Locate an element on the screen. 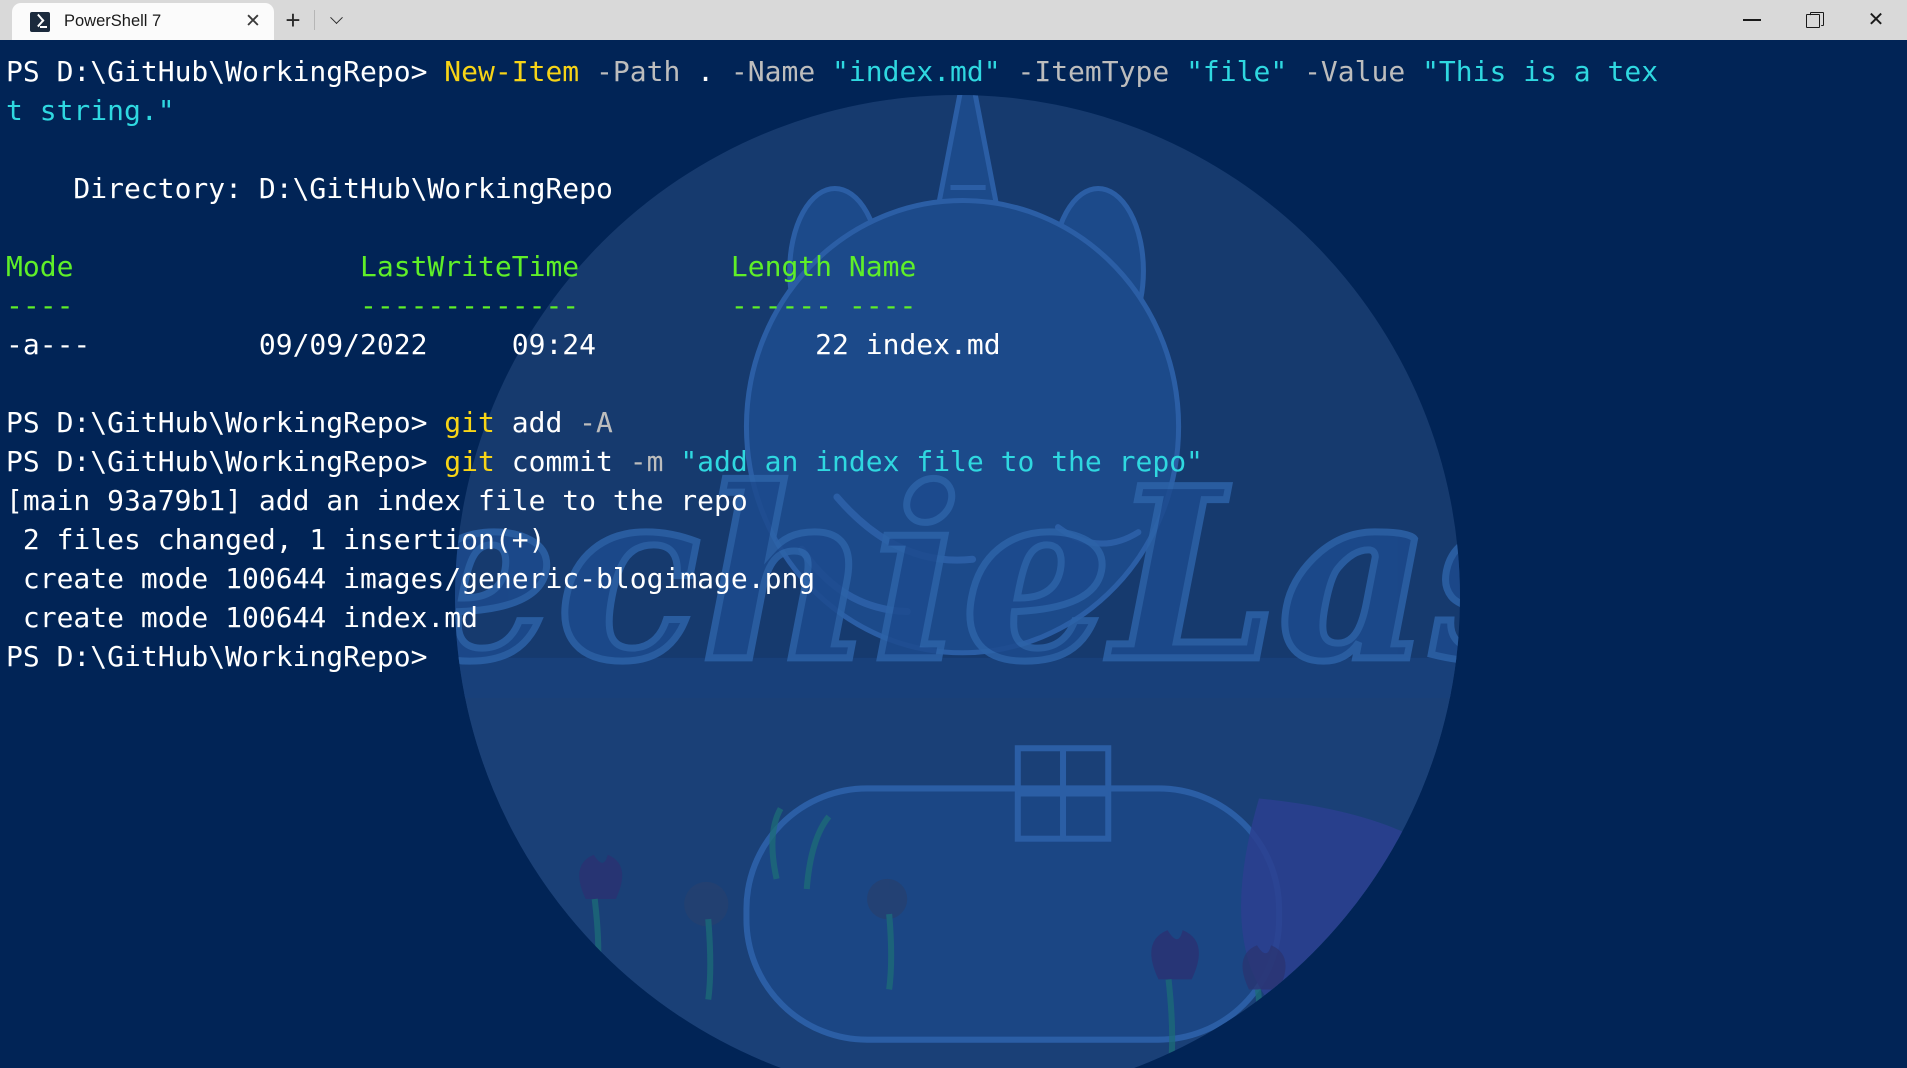 The width and height of the screenshot is (1907, 1068). terminal-tab-powershell-7: PowerShell 7 ✕ is located at coordinates (143, 21).